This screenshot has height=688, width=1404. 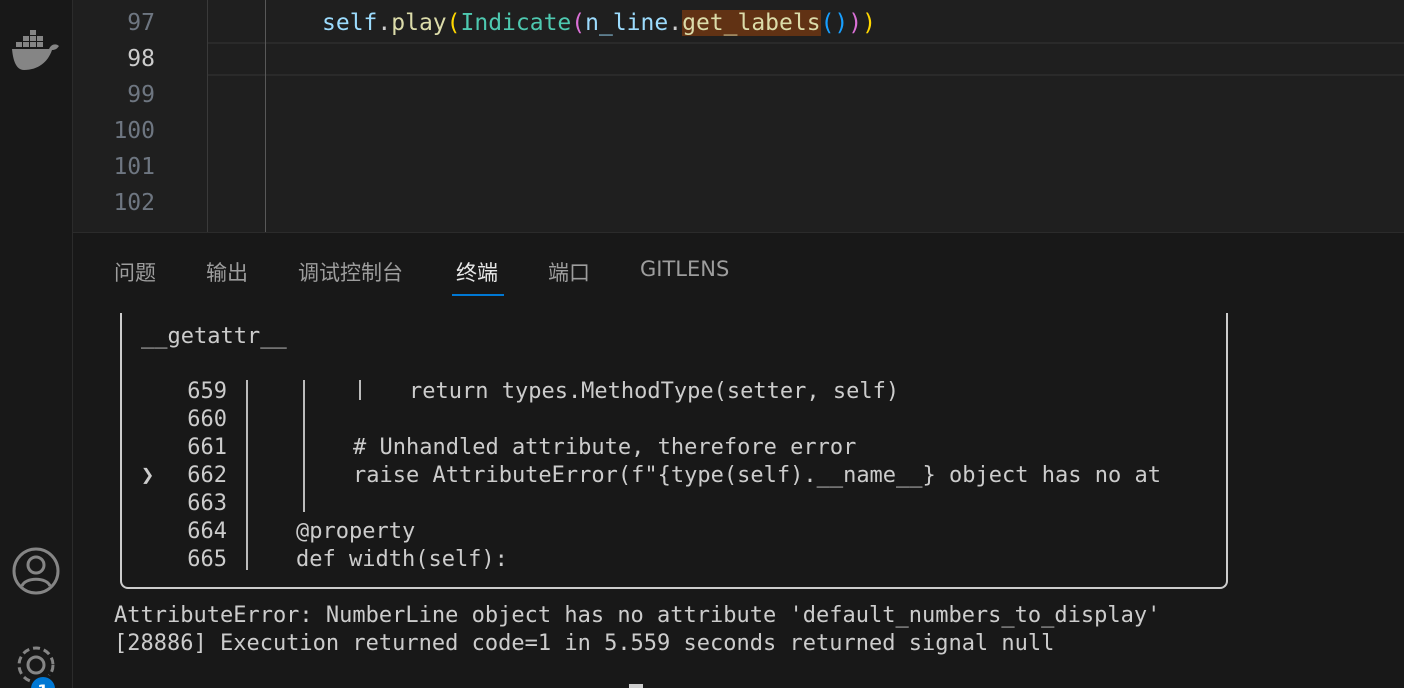 What do you see at coordinates (135, 272) in the screenshot?
I see `tab-problems: 问题` at bounding box center [135, 272].